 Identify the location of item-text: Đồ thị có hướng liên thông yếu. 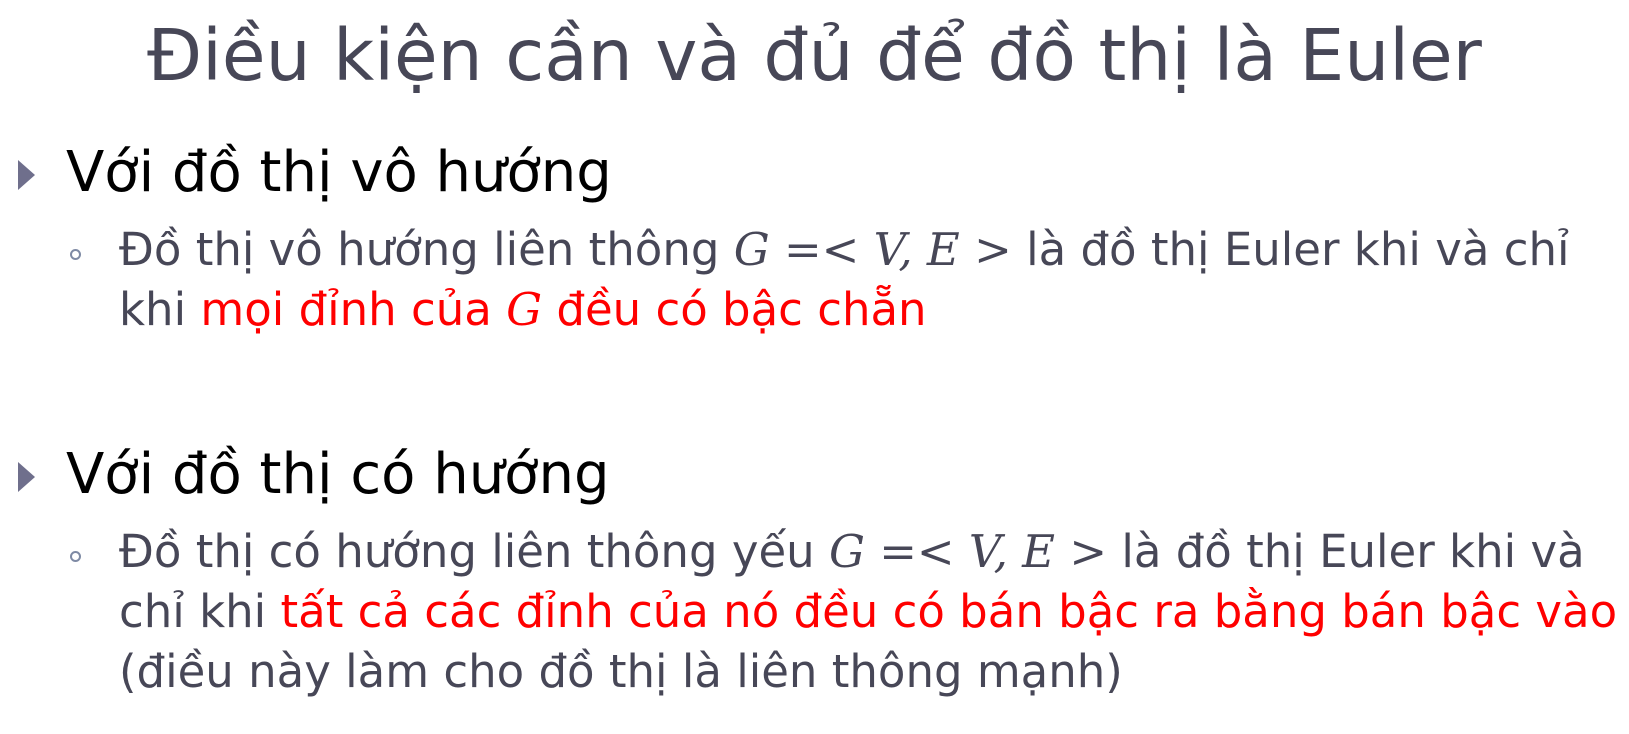
(474, 551).